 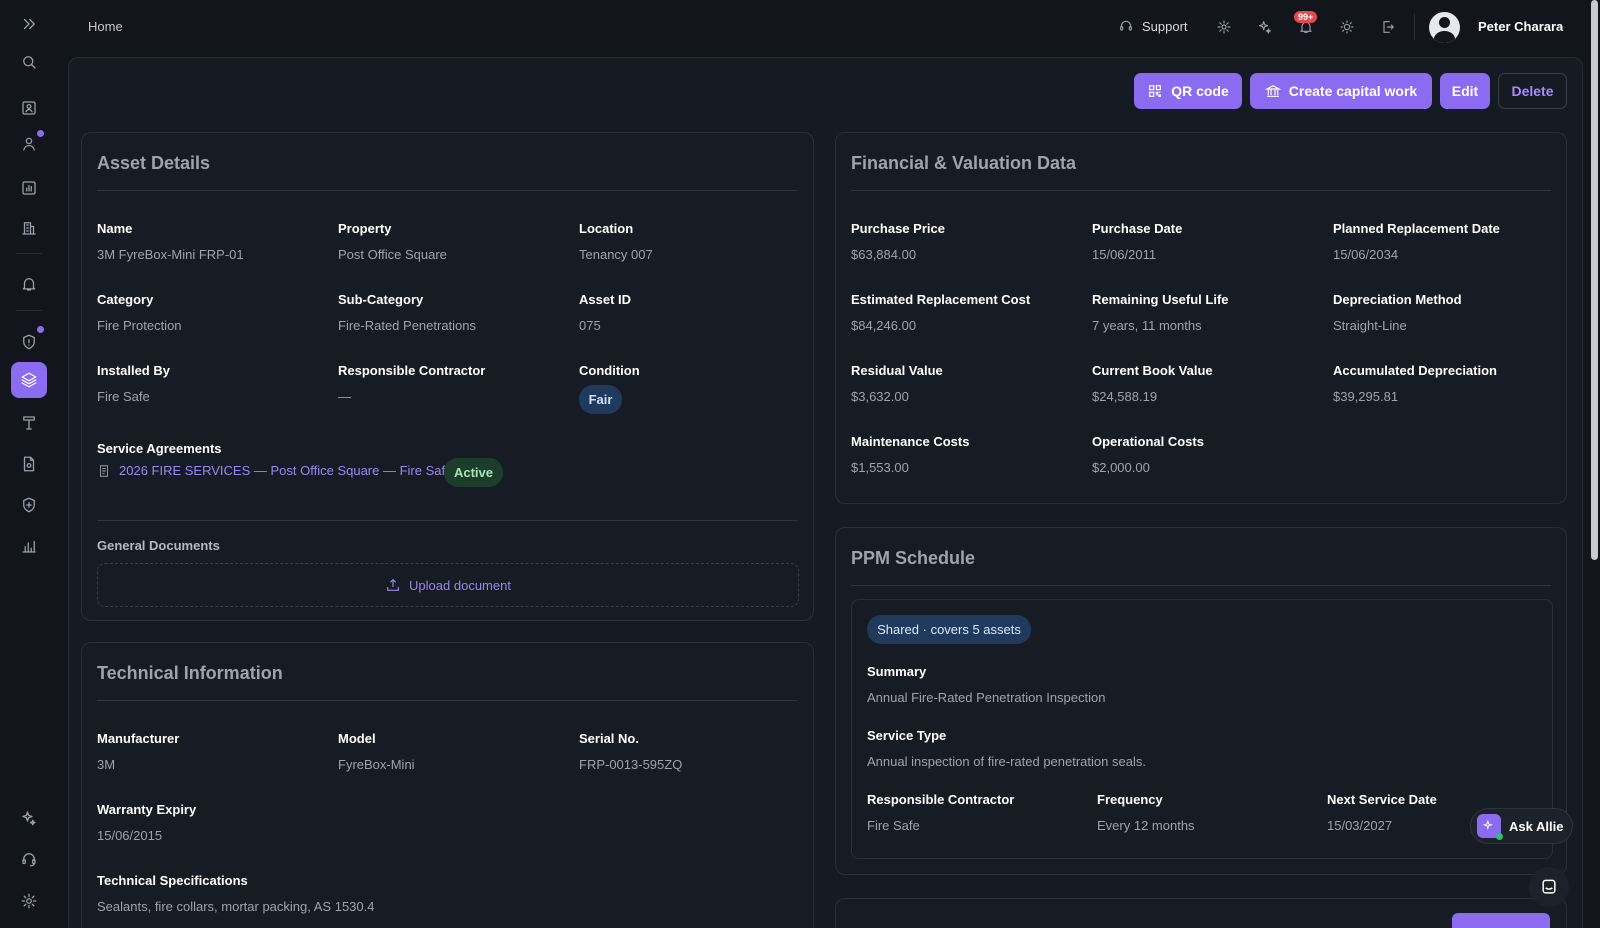 What do you see at coordinates (147, 809) in the screenshot?
I see `warranty-expiry-label: Warranty Expiry` at bounding box center [147, 809].